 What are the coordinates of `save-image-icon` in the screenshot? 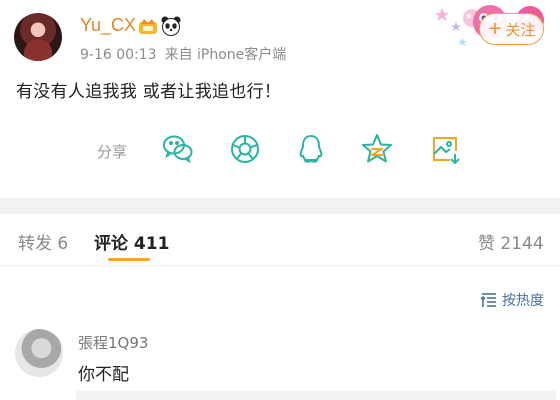 It's located at (445, 149).